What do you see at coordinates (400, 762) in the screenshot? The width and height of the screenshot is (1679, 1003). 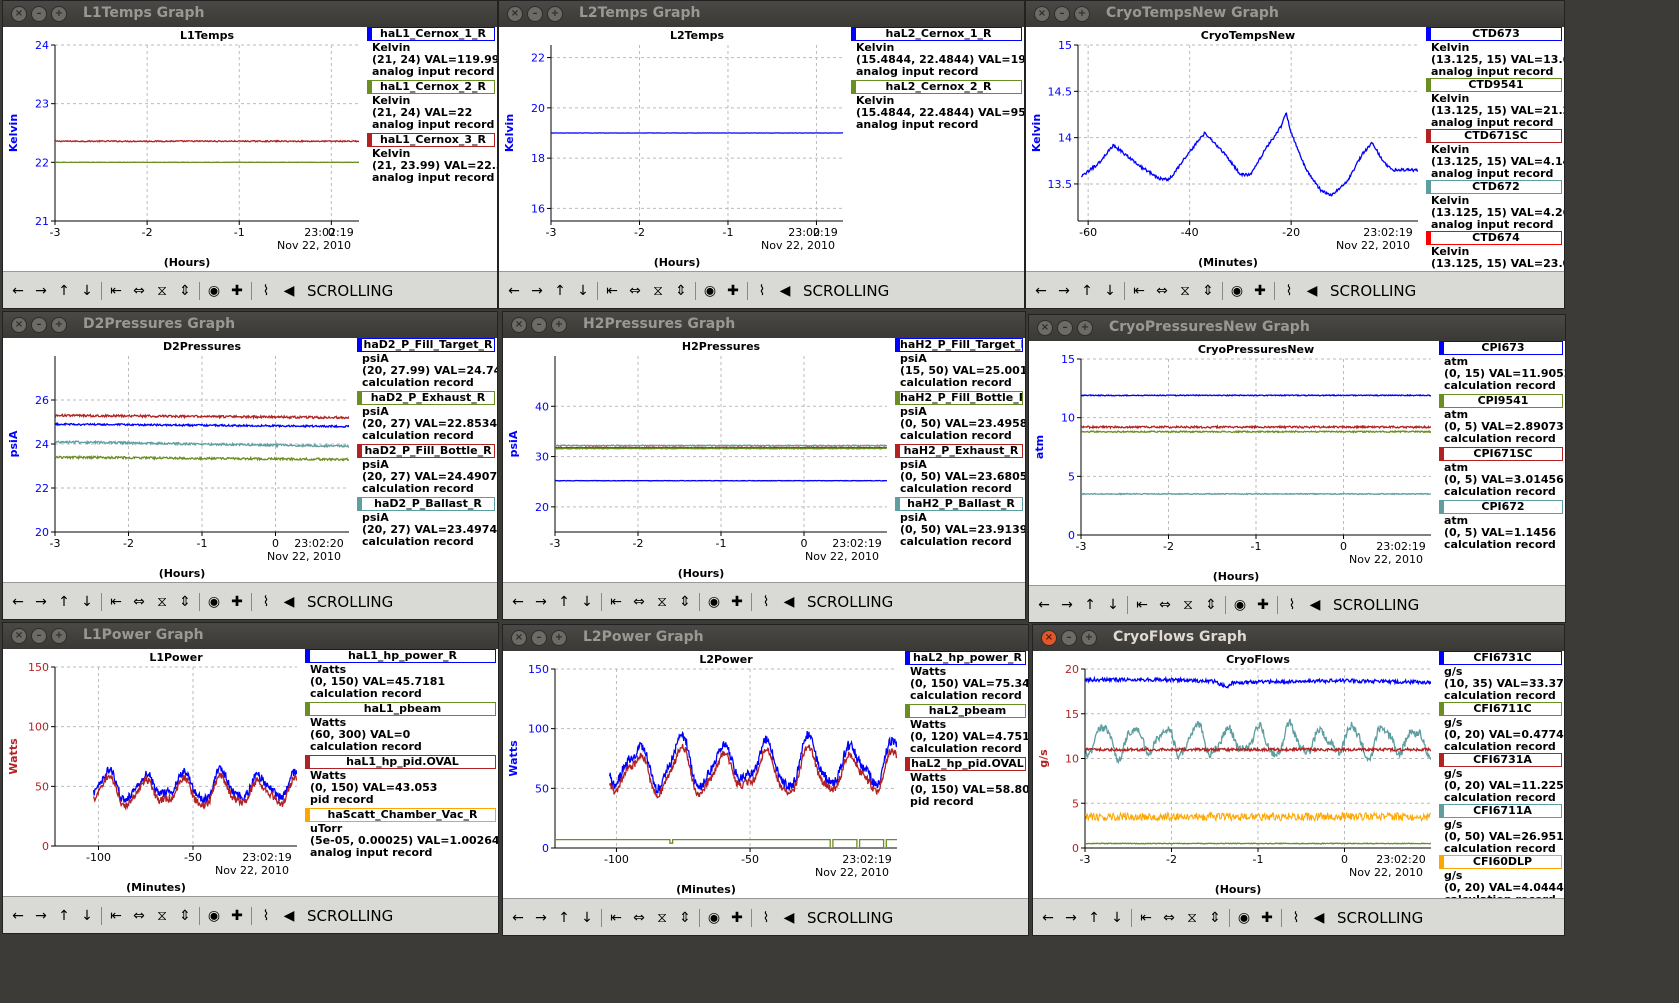 I see `legend-name: haL1_hp_pid.OVAL` at bounding box center [400, 762].